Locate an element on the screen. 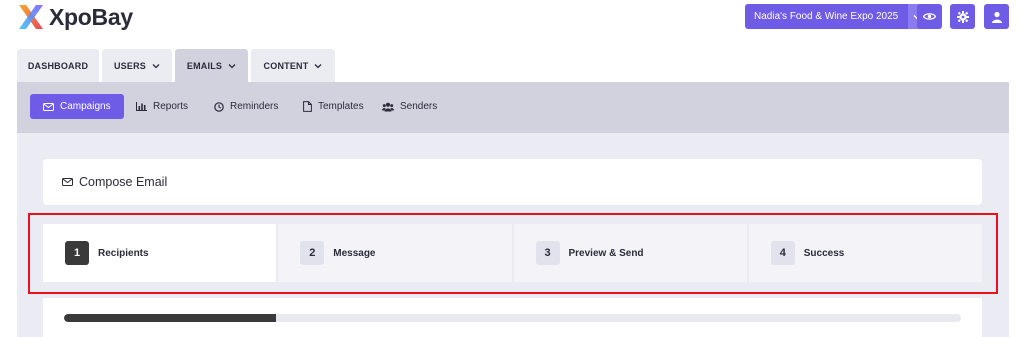 This screenshot has width=1024, height=337. subnav-item-senders: Senders is located at coordinates (409, 106).